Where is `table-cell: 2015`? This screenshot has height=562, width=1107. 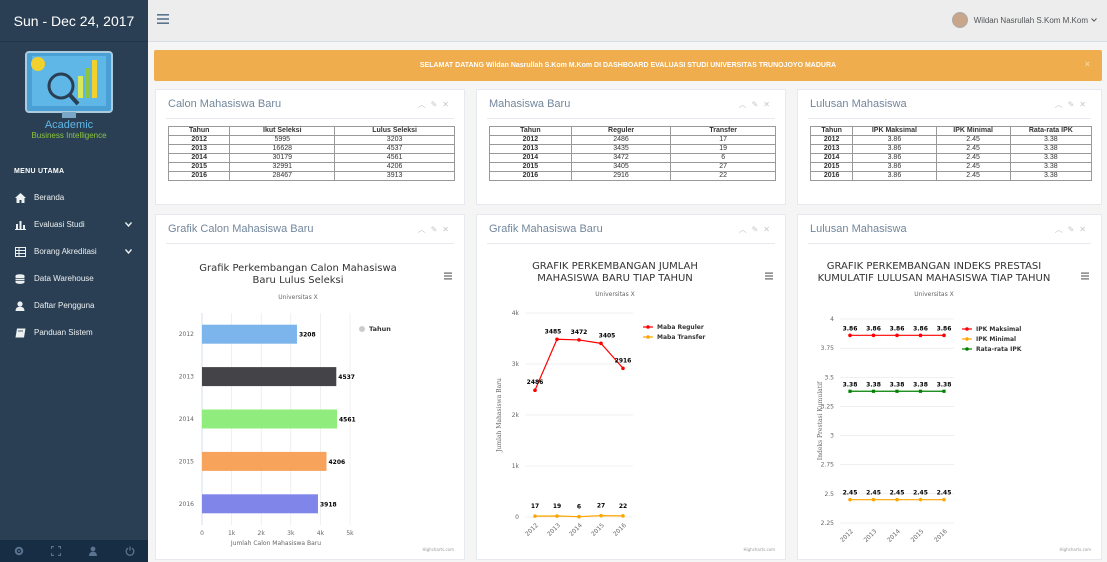
table-cell: 2015 is located at coordinates (199, 167).